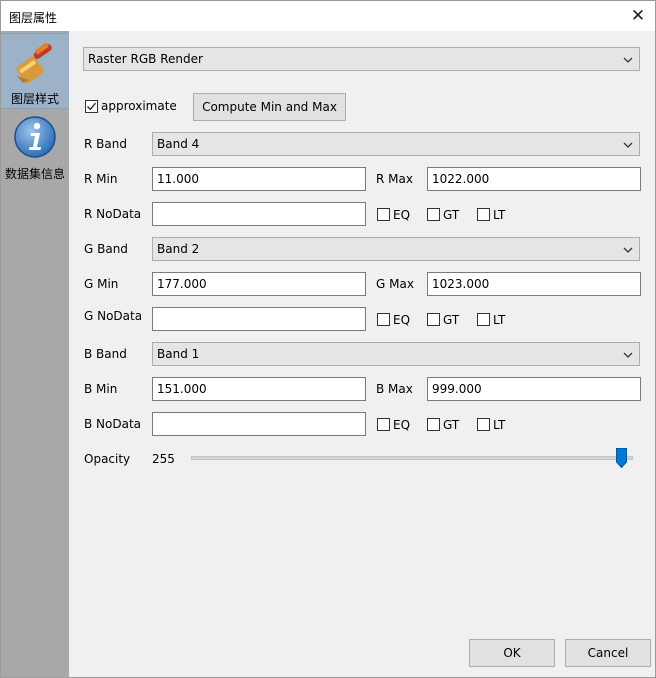  I want to click on g-band-select: Band 2, so click(396, 249).